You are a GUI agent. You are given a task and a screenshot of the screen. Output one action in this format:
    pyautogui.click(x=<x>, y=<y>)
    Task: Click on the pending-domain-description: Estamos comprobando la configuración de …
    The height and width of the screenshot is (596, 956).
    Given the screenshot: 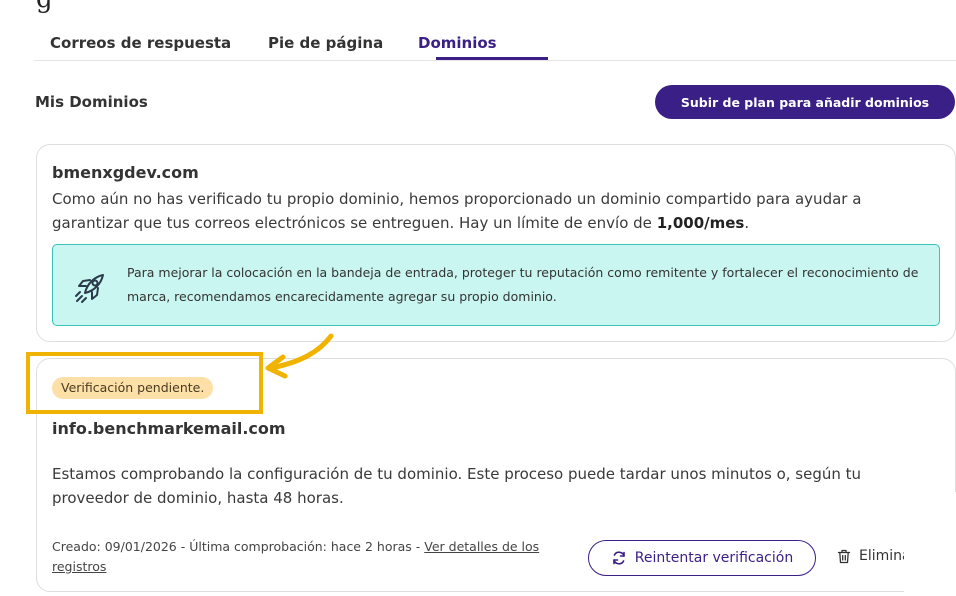 What is the action you would take?
    pyautogui.click(x=457, y=486)
    